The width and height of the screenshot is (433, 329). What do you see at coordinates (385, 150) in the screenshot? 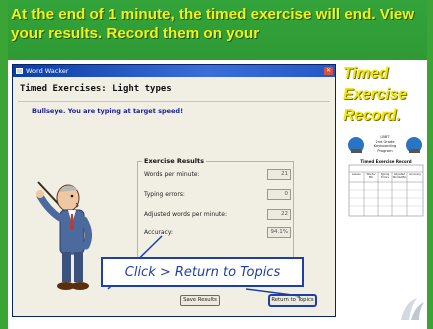
I see `record-header-4: Program` at bounding box center [385, 150].